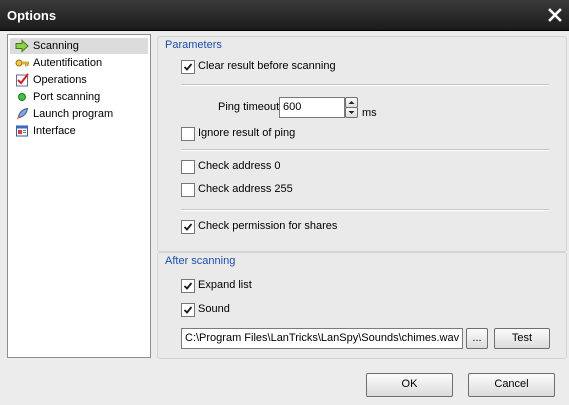  I want to click on checkbox-label: Sound, so click(214, 309).